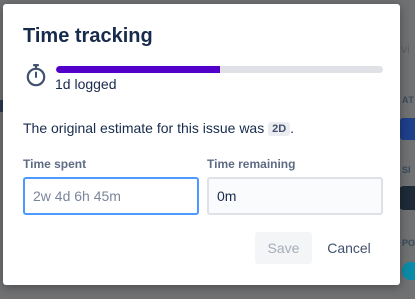  Describe the element at coordinates (86, 84) in the screenshot. I see `logged-time-label: 1d logged` at that location.